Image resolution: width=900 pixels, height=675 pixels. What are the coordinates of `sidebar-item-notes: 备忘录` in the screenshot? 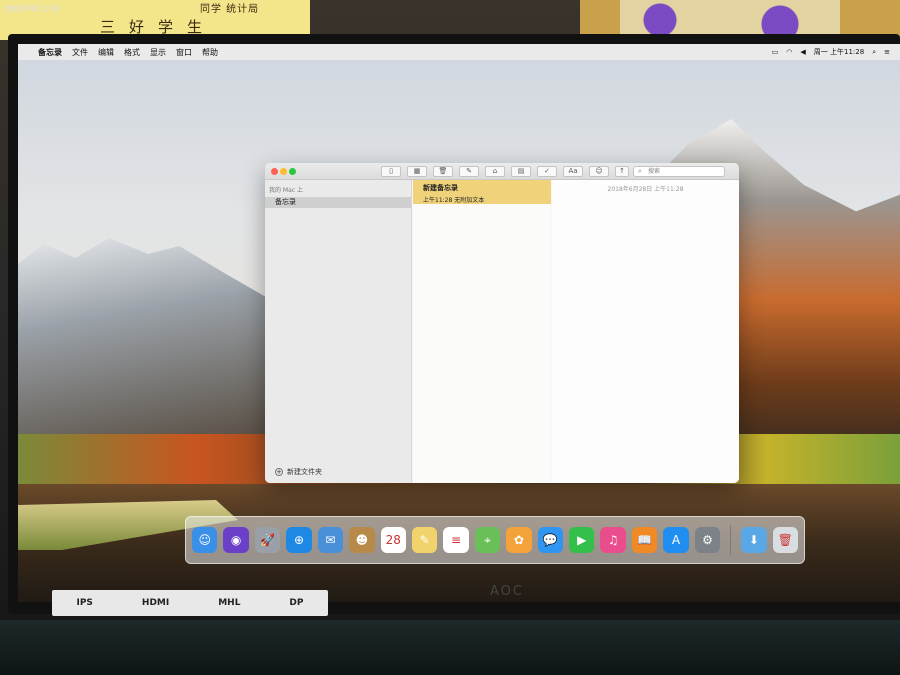 It's located at (338, 202).